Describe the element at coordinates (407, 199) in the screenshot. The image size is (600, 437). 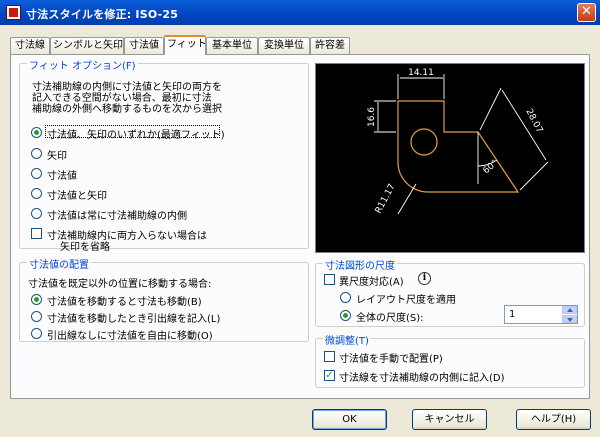
I see `dim-radius-leader` at that location.